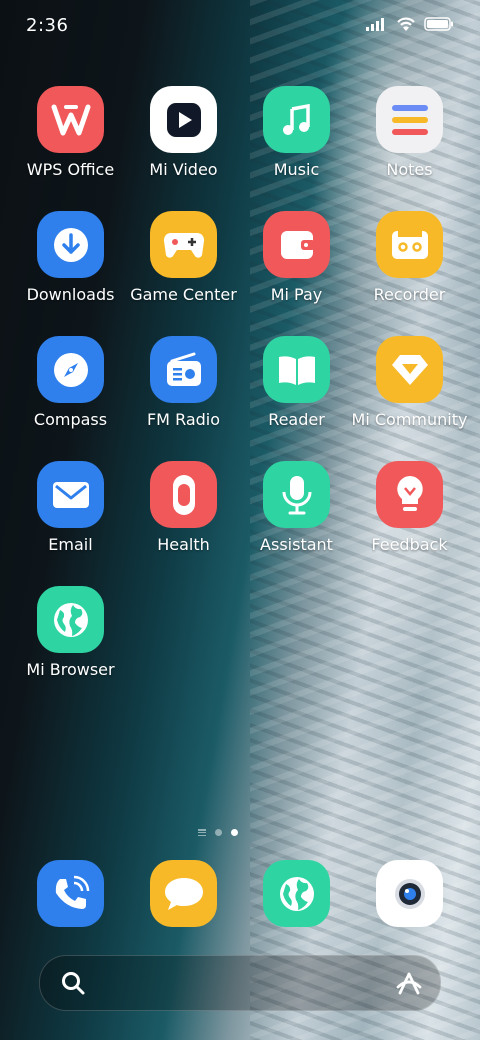 The image size is (480, 1040). Describe the element at coordinates (438, 24) in the screenshot. I see `battery-icon` at that location.